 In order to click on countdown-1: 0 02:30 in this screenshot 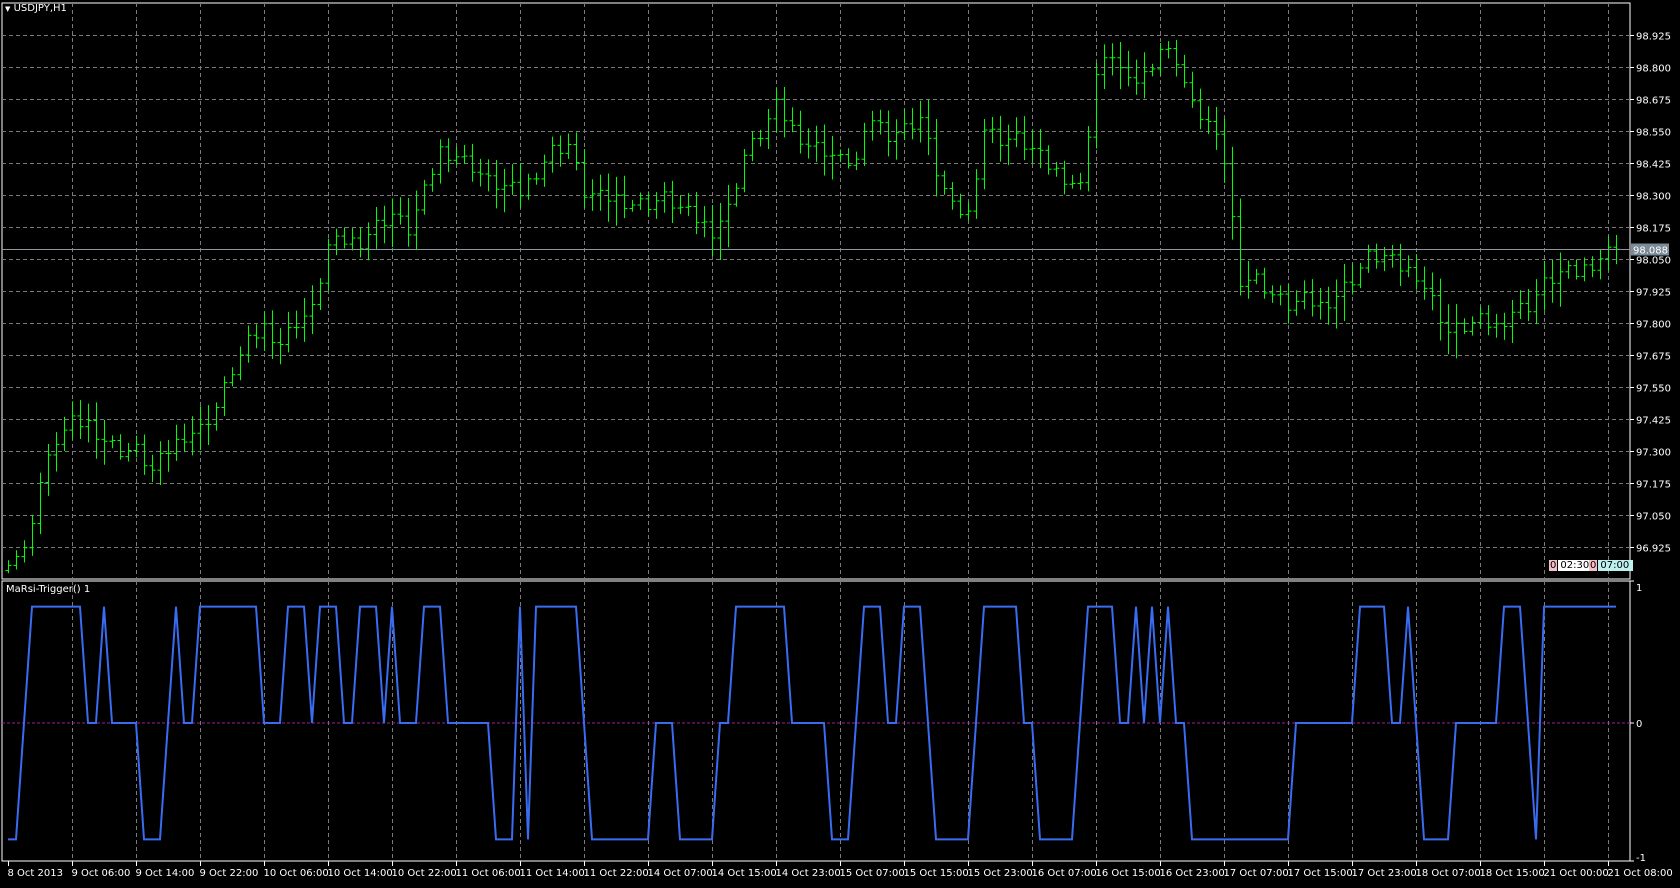, I will do `click(1571, 565)`.